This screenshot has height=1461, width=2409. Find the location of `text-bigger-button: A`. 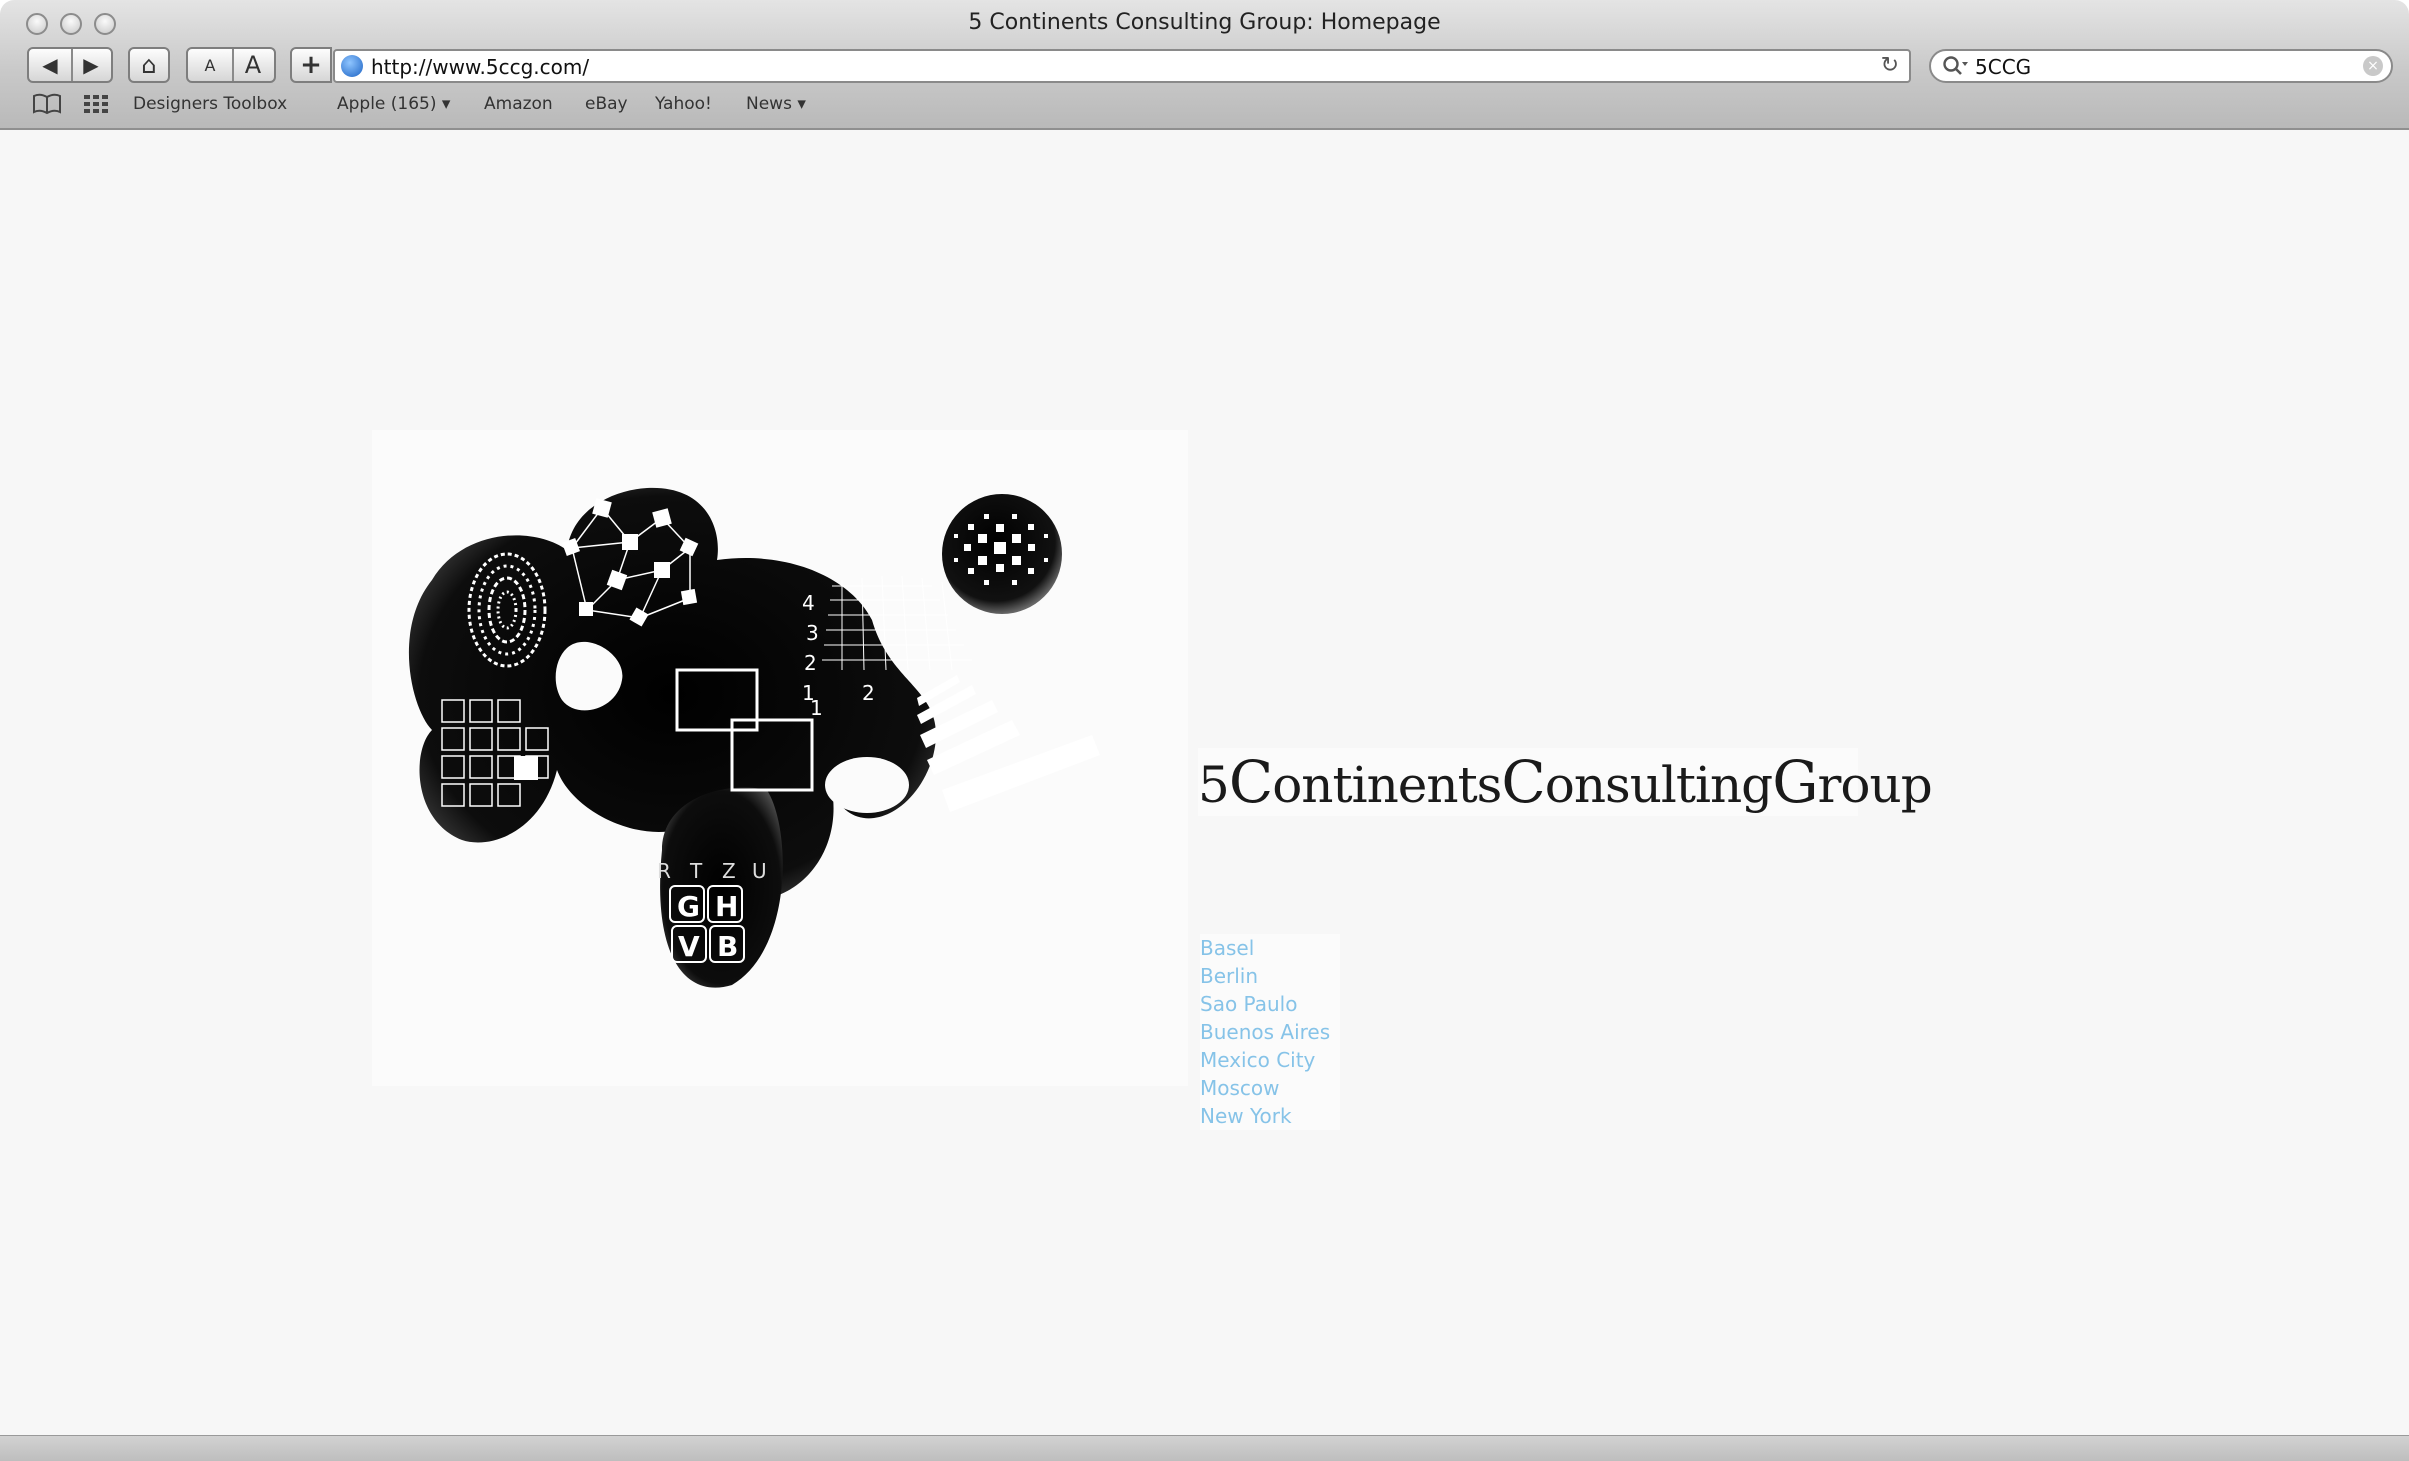

text-bigger-button: A is located at coordinates (253, 65).